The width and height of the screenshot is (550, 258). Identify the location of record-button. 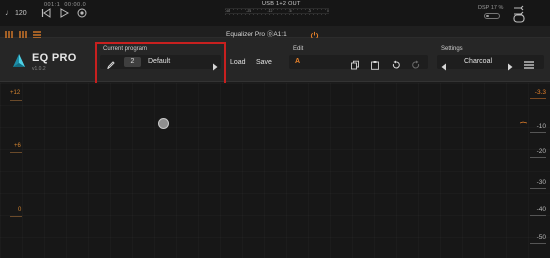
(82, 13).